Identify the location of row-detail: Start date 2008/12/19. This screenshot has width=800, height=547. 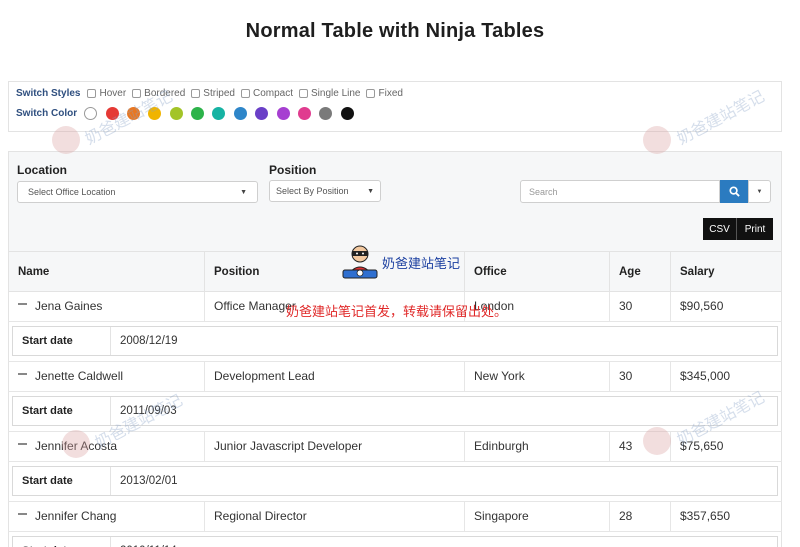
(395, 342).